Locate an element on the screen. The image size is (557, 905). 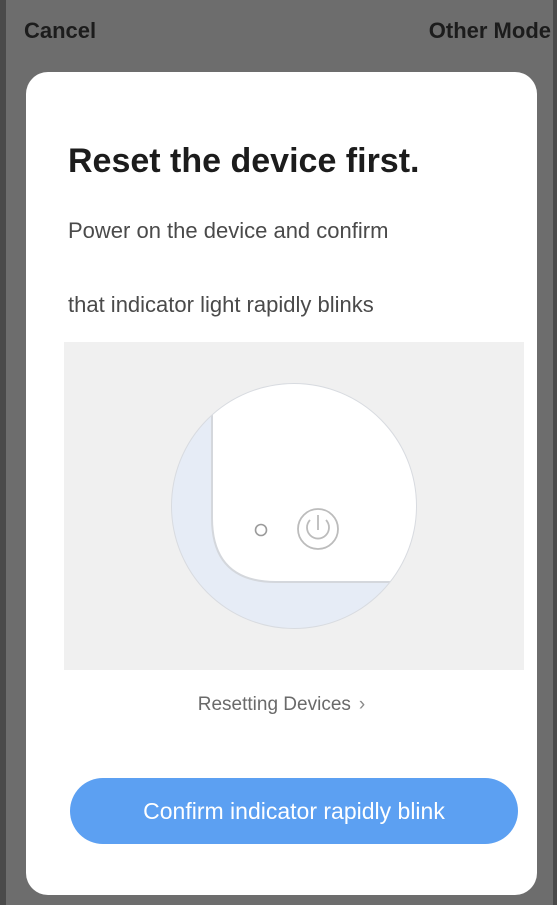
other-mode-button: Other Mode is located at coordinates (490, 31).